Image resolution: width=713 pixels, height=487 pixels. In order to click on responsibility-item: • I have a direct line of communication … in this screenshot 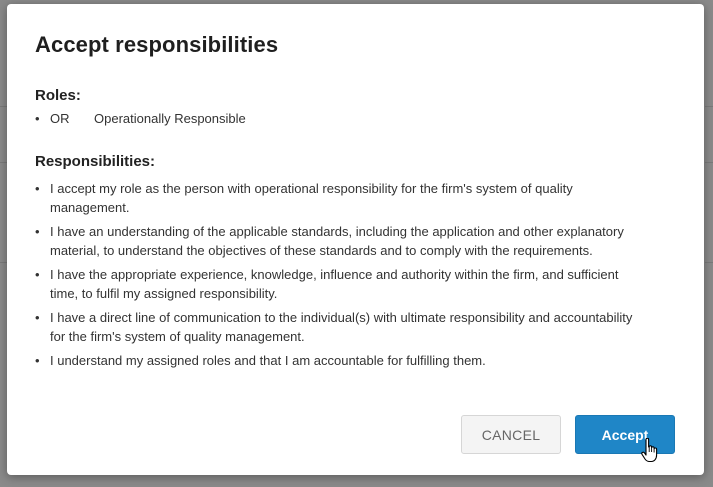, I will do `click(335, 327)`.